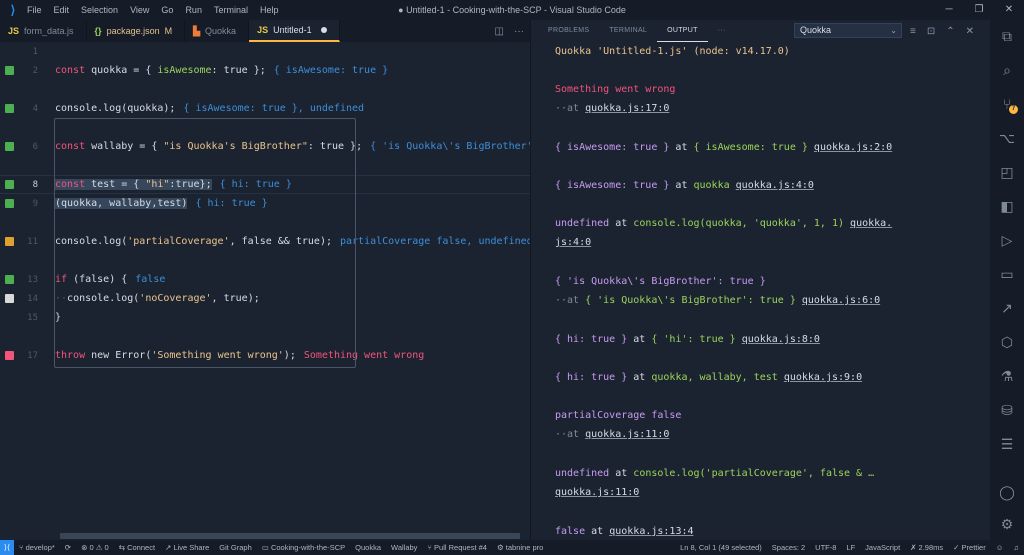 The image size is (1024, 555). What do you see at coordinates (1007, 342) in the screenshot?
I see `docker-icon: ⬡` at bounding box center [1007, 342].